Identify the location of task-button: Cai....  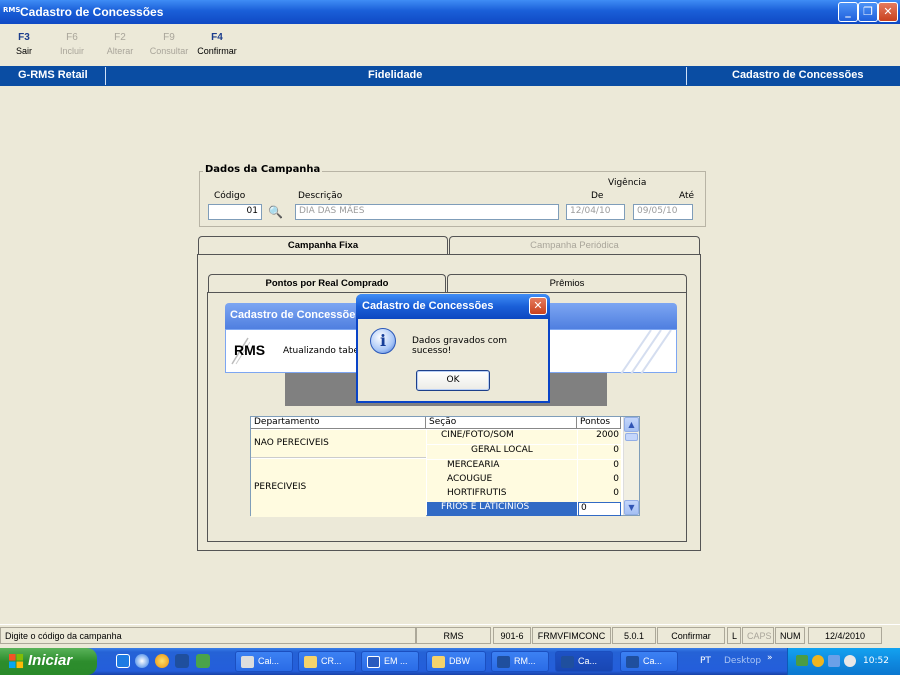
(264, 661).